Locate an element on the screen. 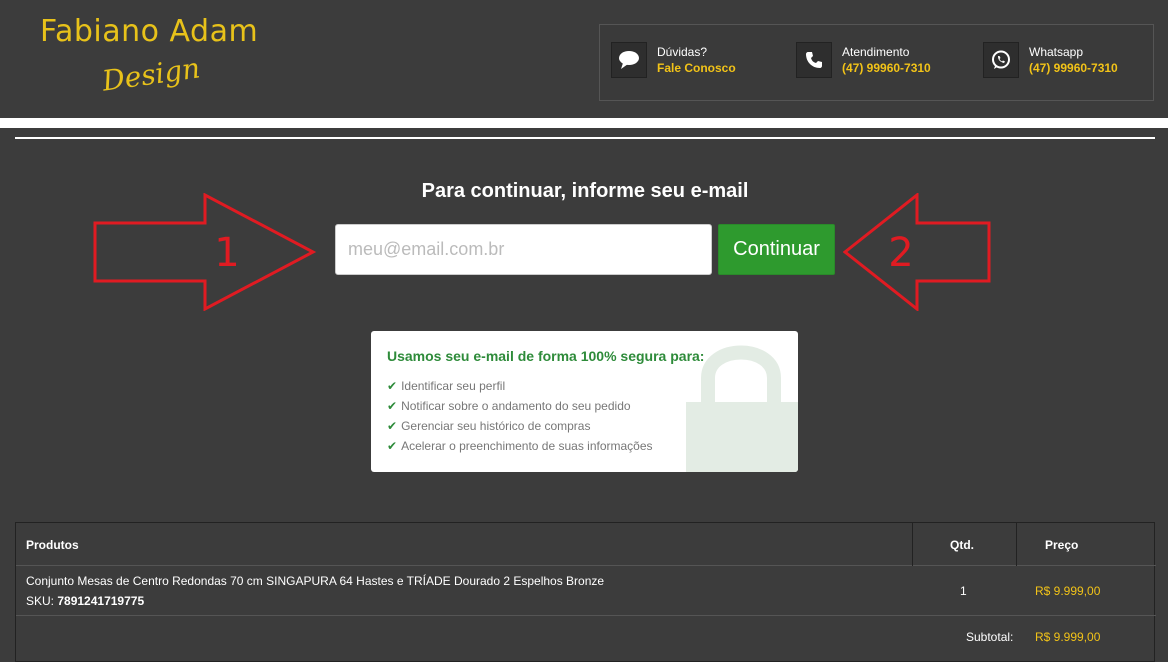  annotation-number-2: 2 is located at coordinates (900, 253).